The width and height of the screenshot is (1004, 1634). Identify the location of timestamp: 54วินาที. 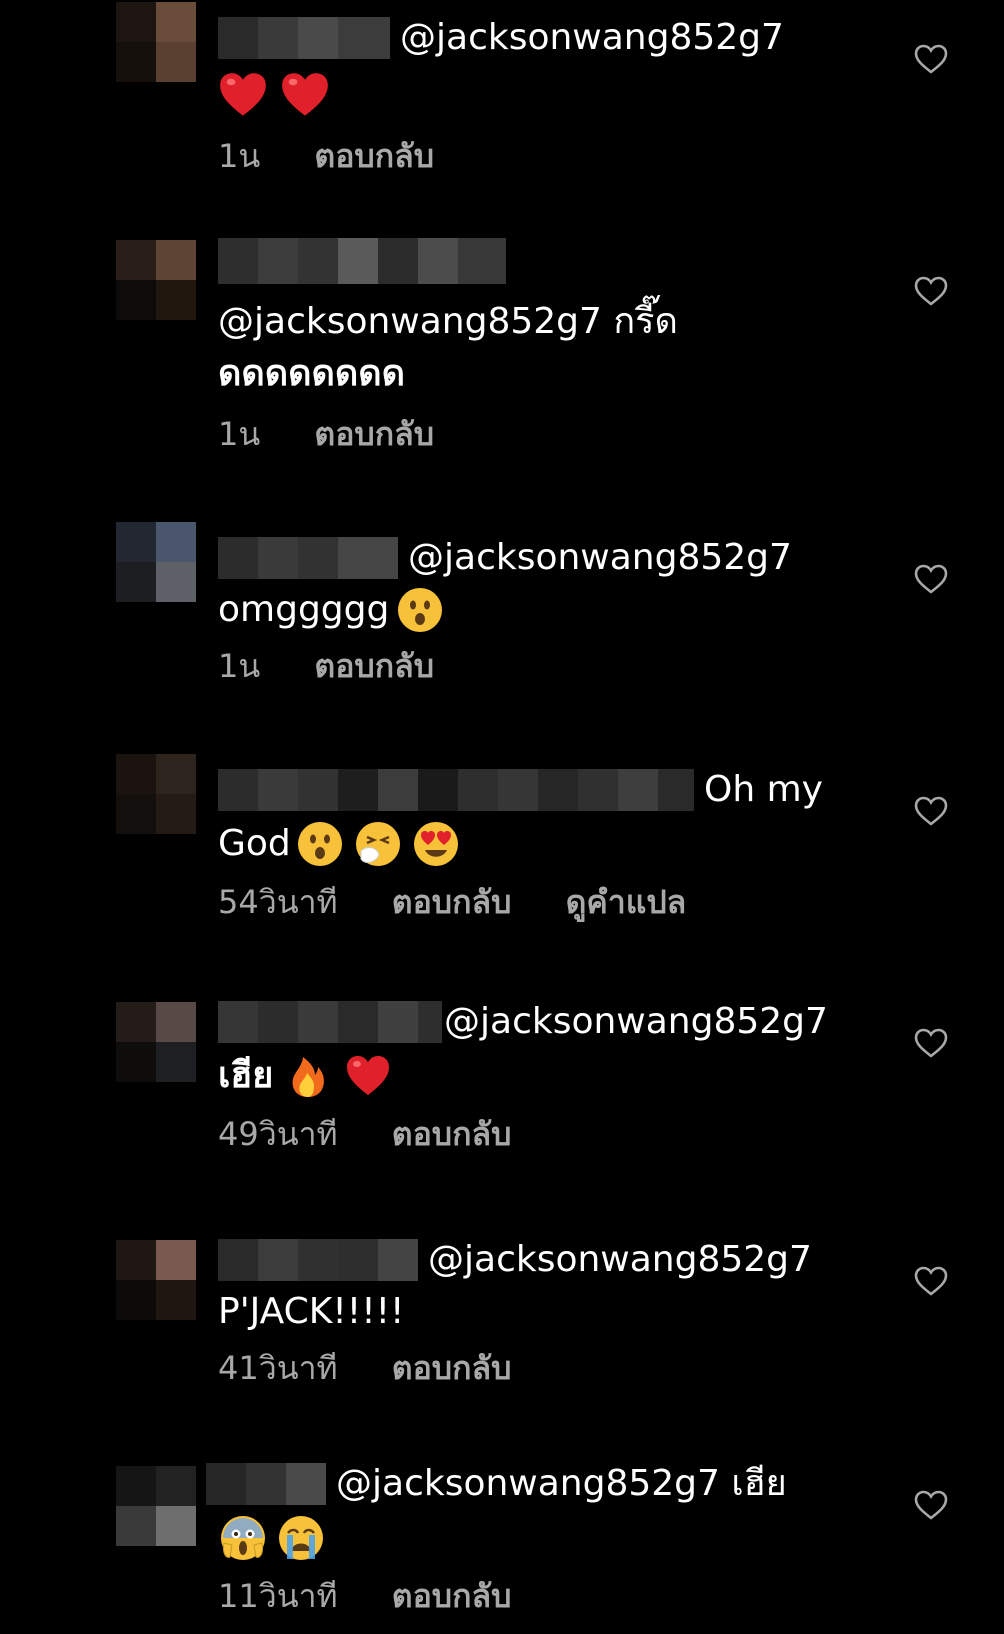
(278, 902).